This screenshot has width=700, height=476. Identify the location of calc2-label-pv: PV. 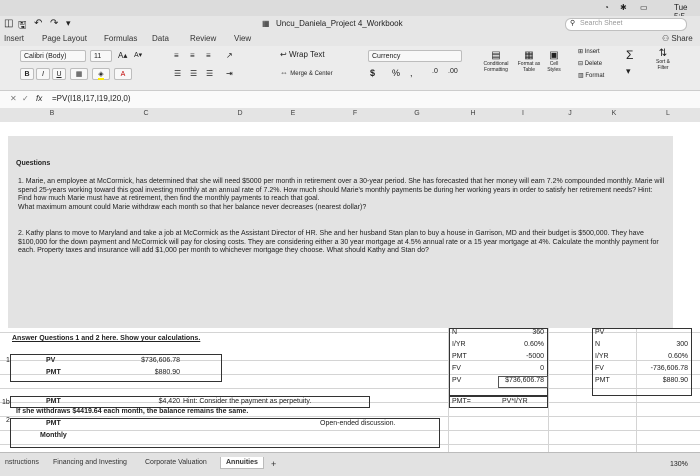
(599, 332).